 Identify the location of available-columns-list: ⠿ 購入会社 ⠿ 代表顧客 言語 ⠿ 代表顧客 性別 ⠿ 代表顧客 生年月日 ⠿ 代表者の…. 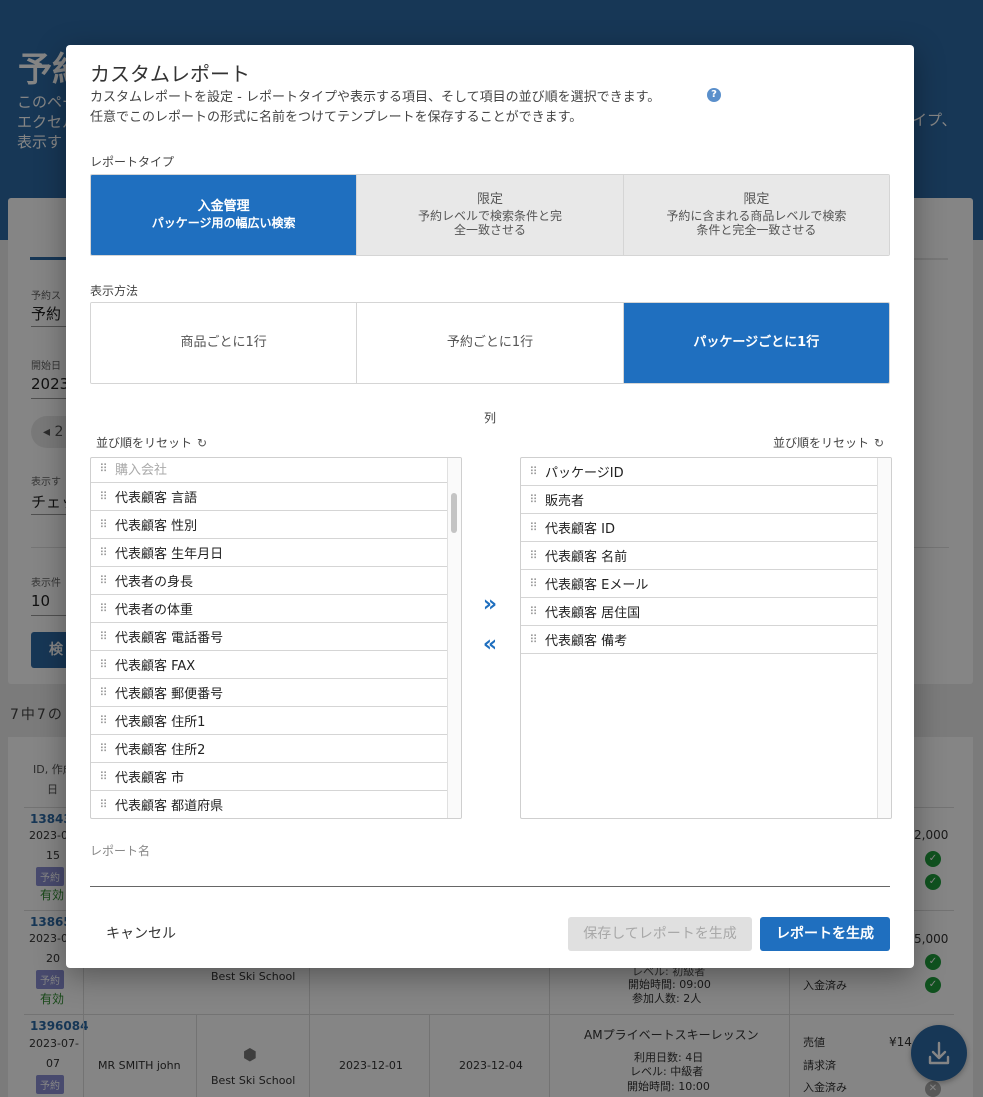
(276, 638).